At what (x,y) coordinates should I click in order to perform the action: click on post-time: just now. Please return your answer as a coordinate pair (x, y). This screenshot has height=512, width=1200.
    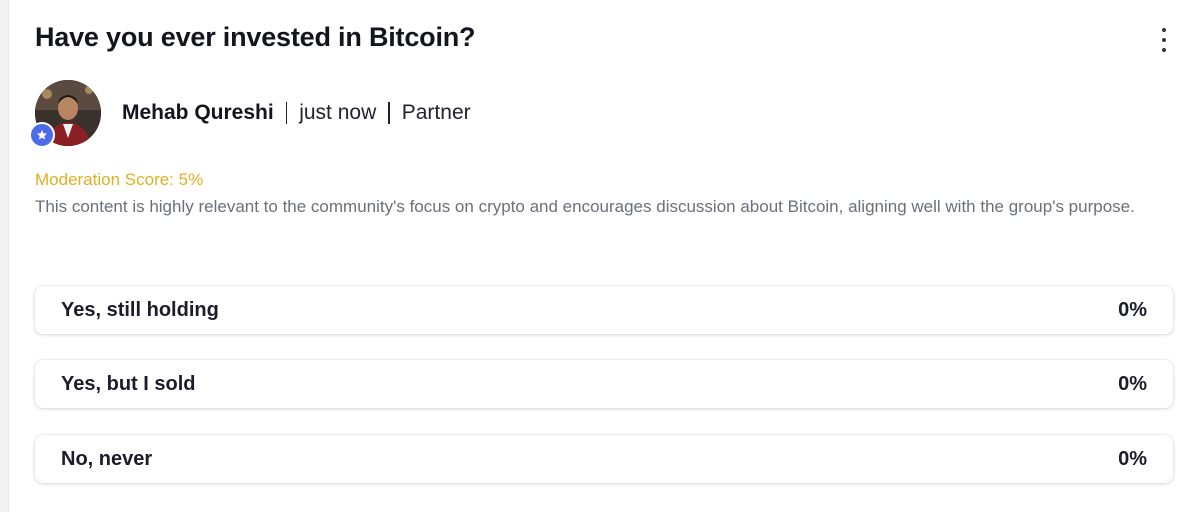
    Looking at the image, I should click on (338, 112).